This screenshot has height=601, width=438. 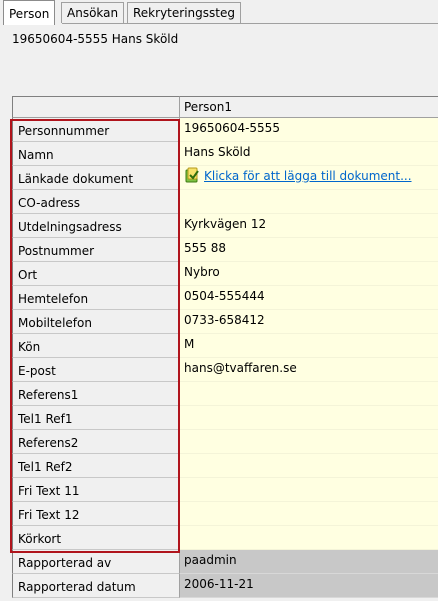 I want to click on grid-row-korkort: Körkort, so click(x=225, y=538).